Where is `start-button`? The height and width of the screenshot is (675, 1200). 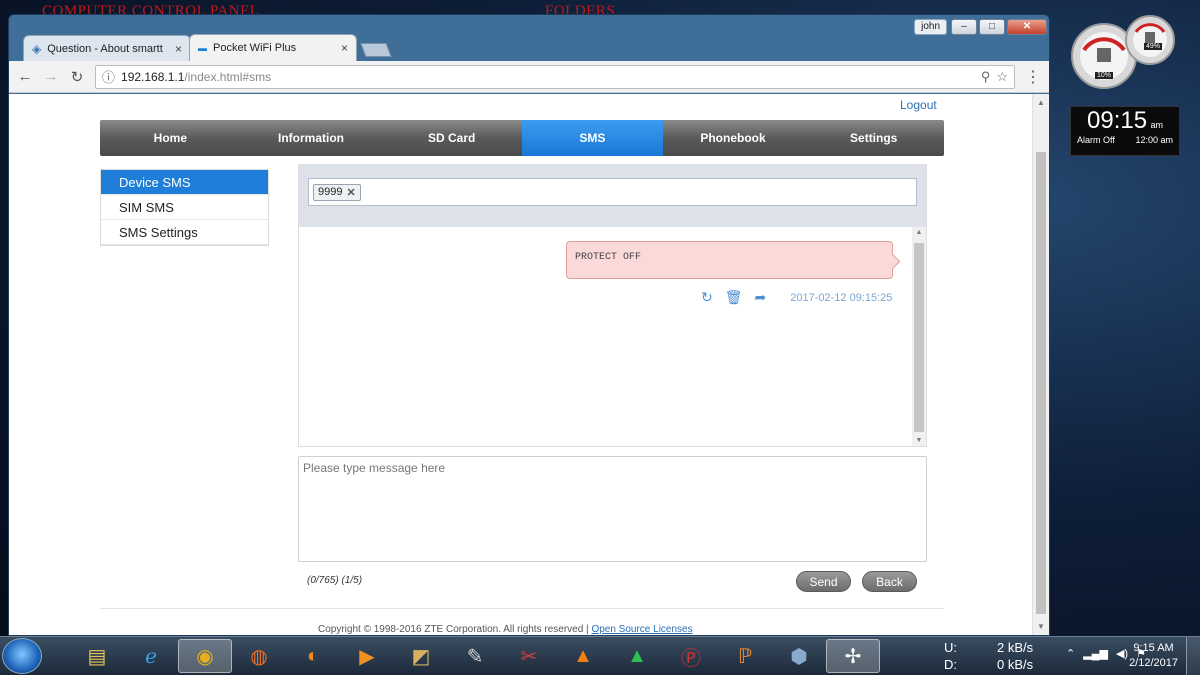
start-button is located at coordinates (22, 656).